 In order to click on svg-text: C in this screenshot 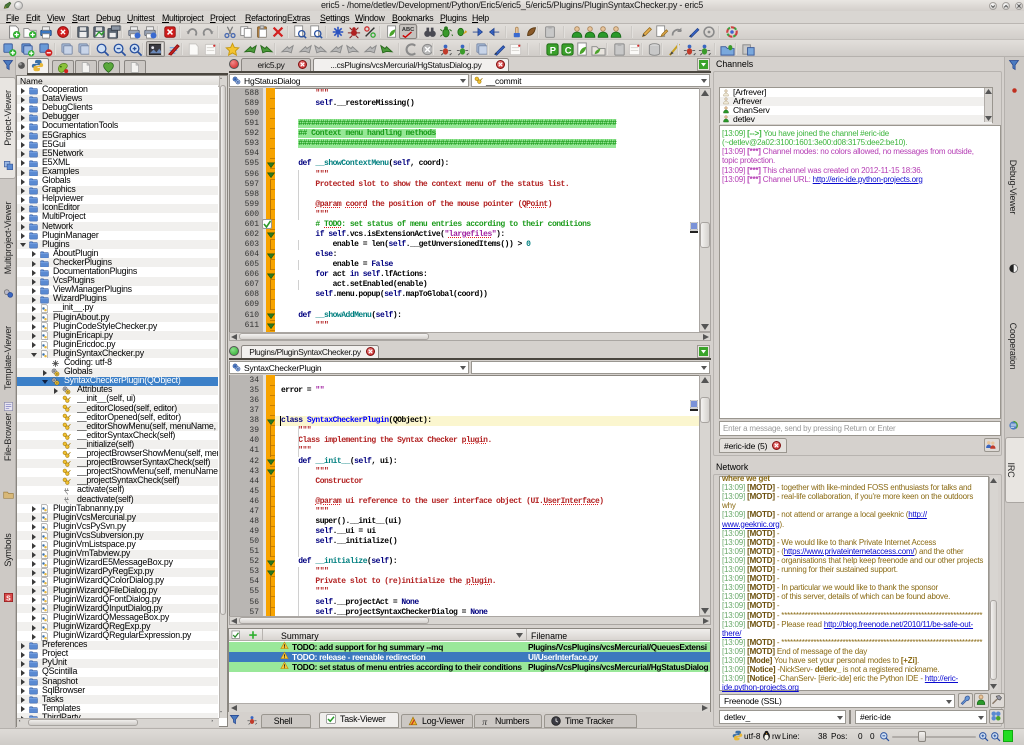, I will do `click(568, 50)`.